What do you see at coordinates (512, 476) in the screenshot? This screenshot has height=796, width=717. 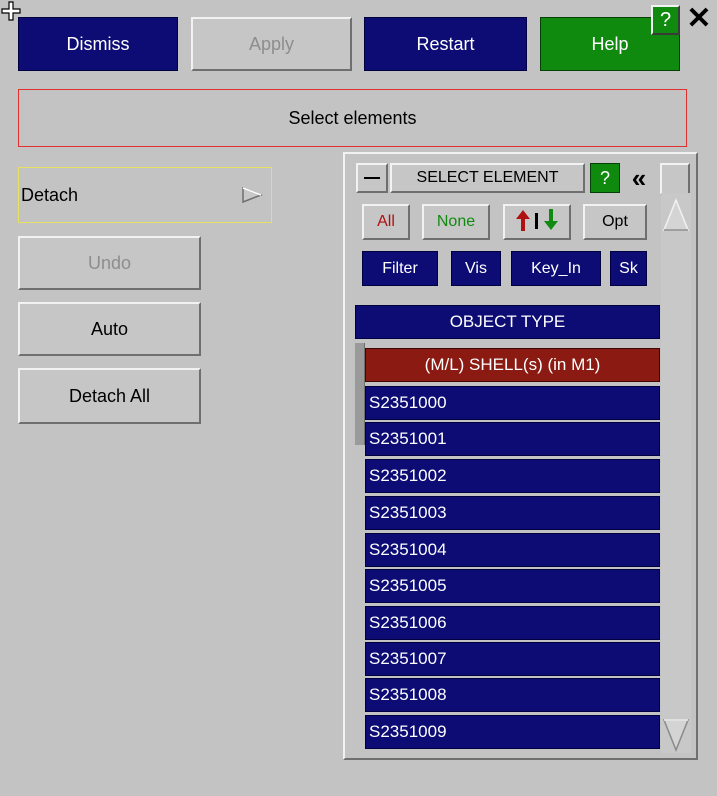 I see `list-item: S2351002` at bounding box center [512, 476].